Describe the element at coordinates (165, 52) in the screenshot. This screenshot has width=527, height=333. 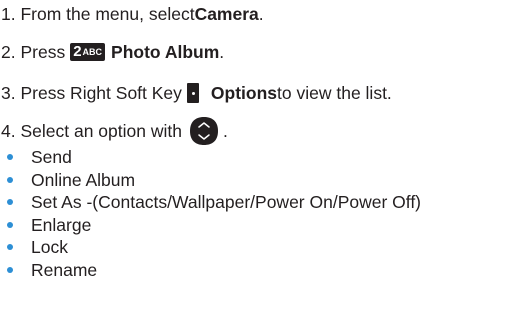
I see `step-2-bold: Photo Album` at that location.